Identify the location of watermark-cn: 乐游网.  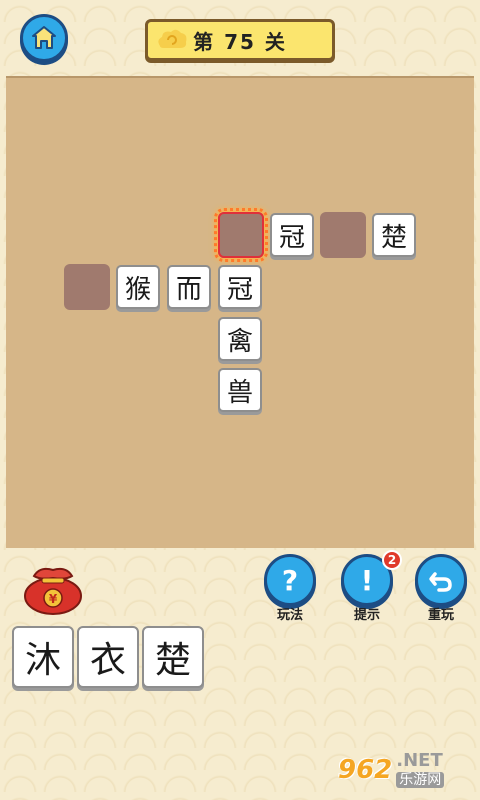
(420, 780).